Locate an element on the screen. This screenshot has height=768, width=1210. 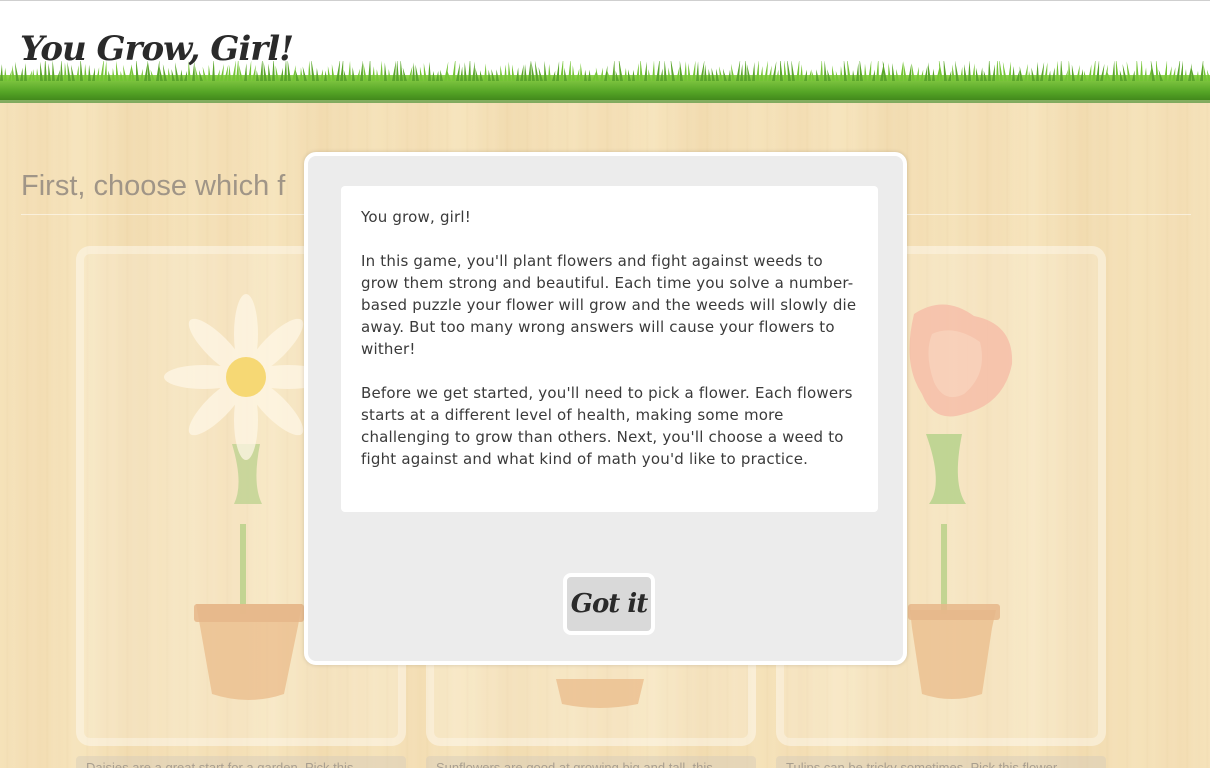
header: You Grow, Girl! is located at coordinates (605, 51).